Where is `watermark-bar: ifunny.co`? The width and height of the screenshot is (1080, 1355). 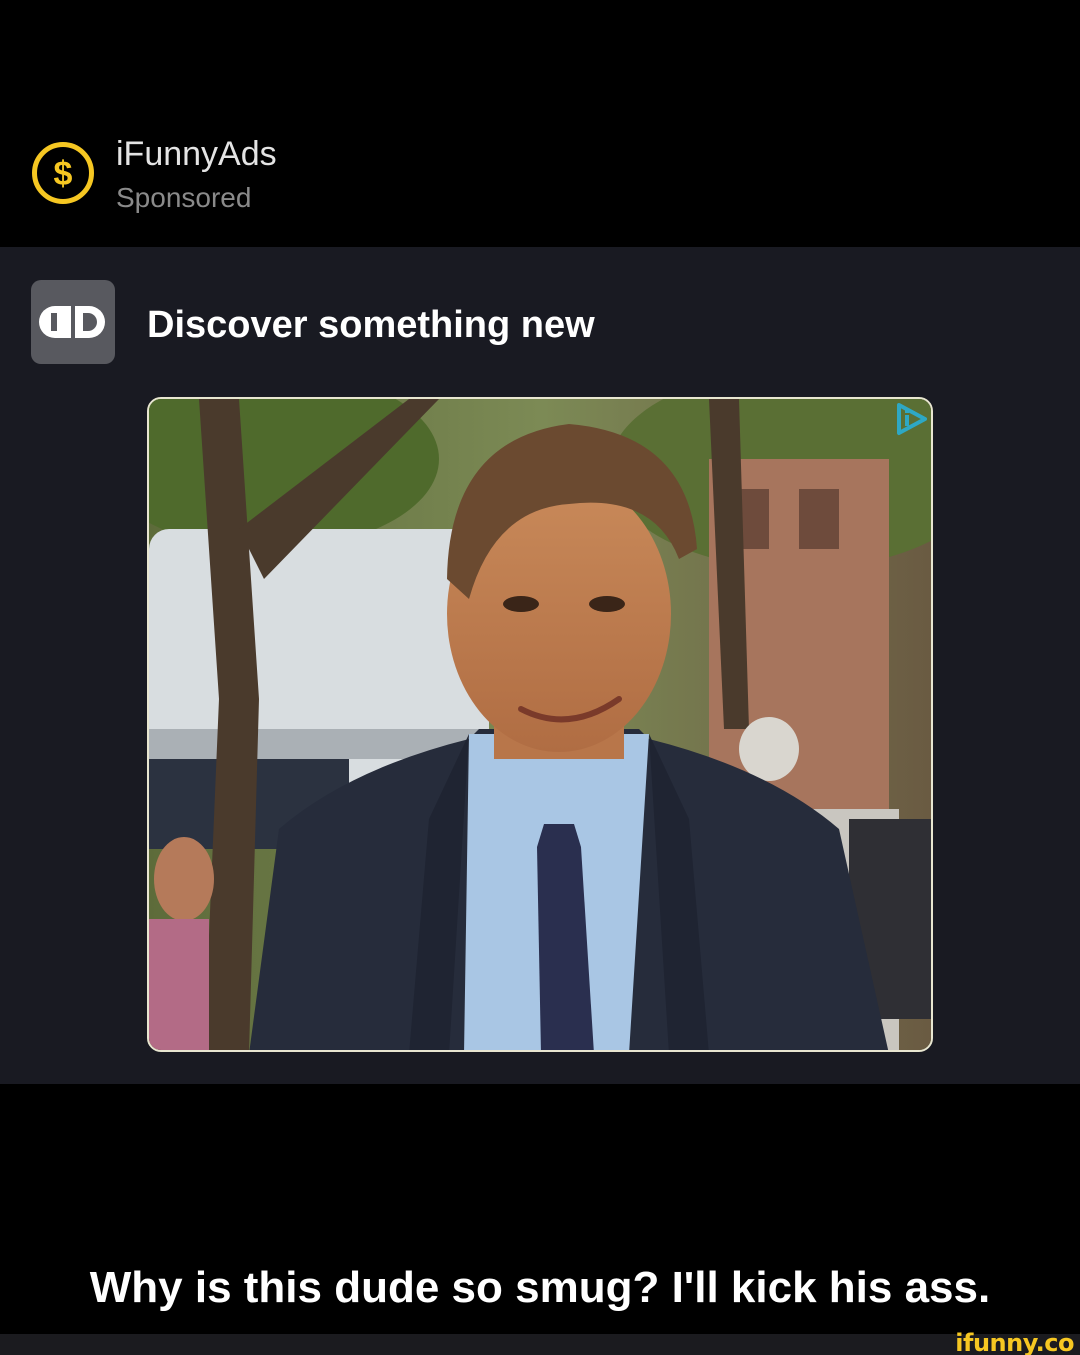
watermark-bar: ifunny.co is located at coordinates (540, 1342).